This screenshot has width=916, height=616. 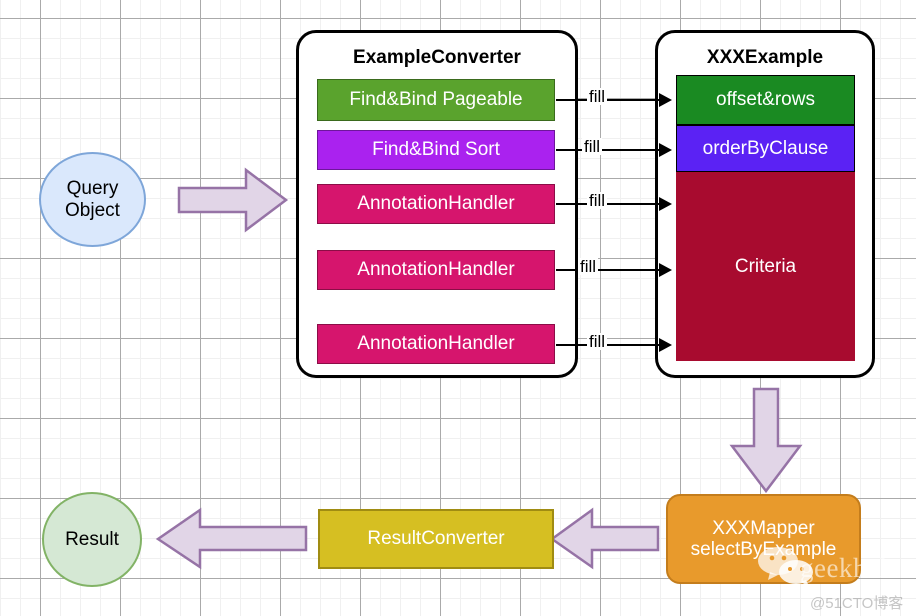 What do you see at coordinates (597, 96) in the screenshot?
I see `fill-label-1: fill` at bounding box center [597, 96].